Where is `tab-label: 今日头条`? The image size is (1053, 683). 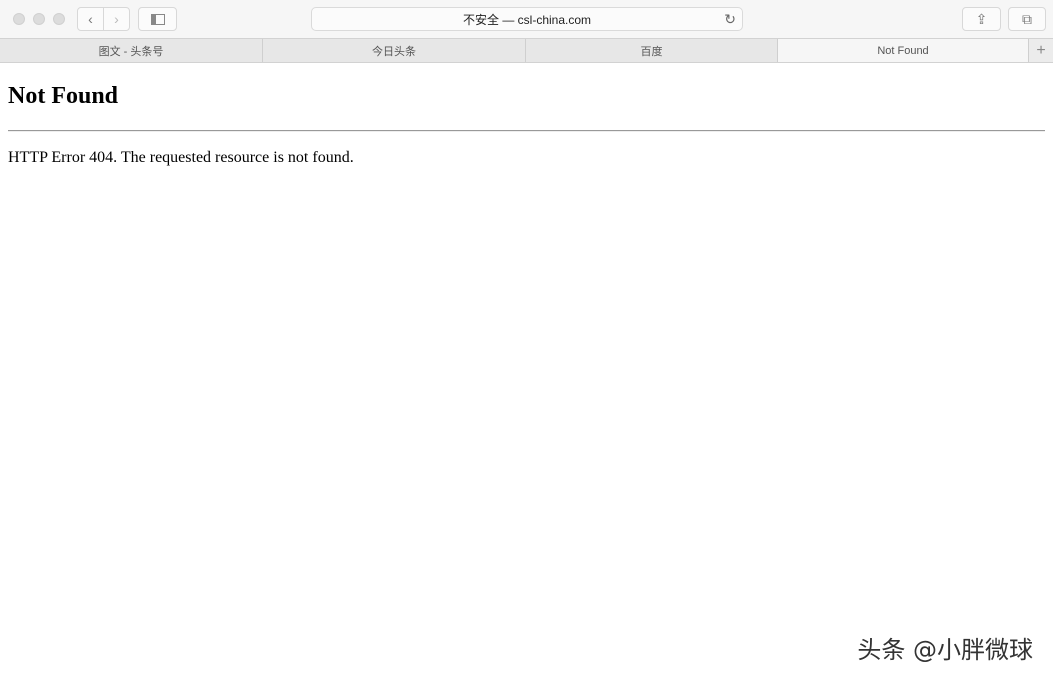
tab-label: 今日头条 is located at coordinates (394, 51).